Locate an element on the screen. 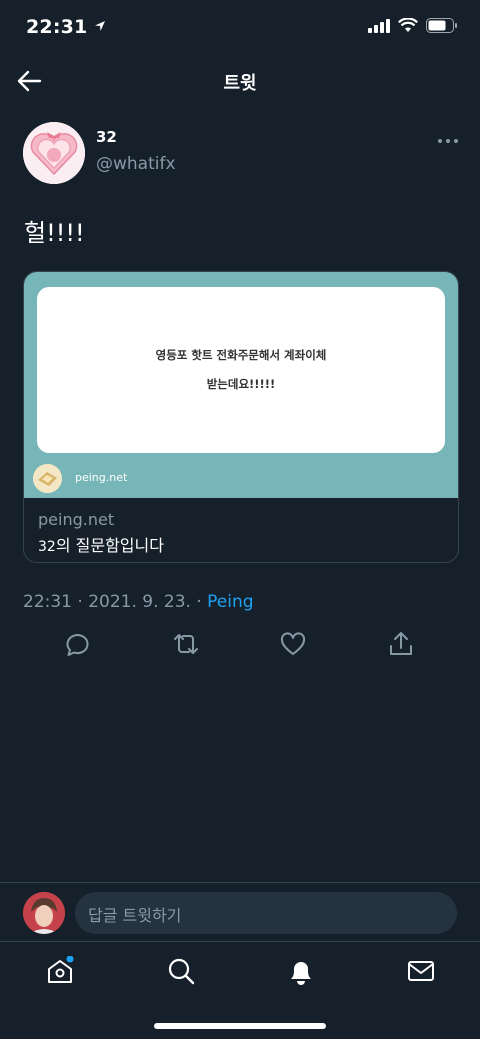  reply-bar-divider-top is located at coordinates (240, 882).